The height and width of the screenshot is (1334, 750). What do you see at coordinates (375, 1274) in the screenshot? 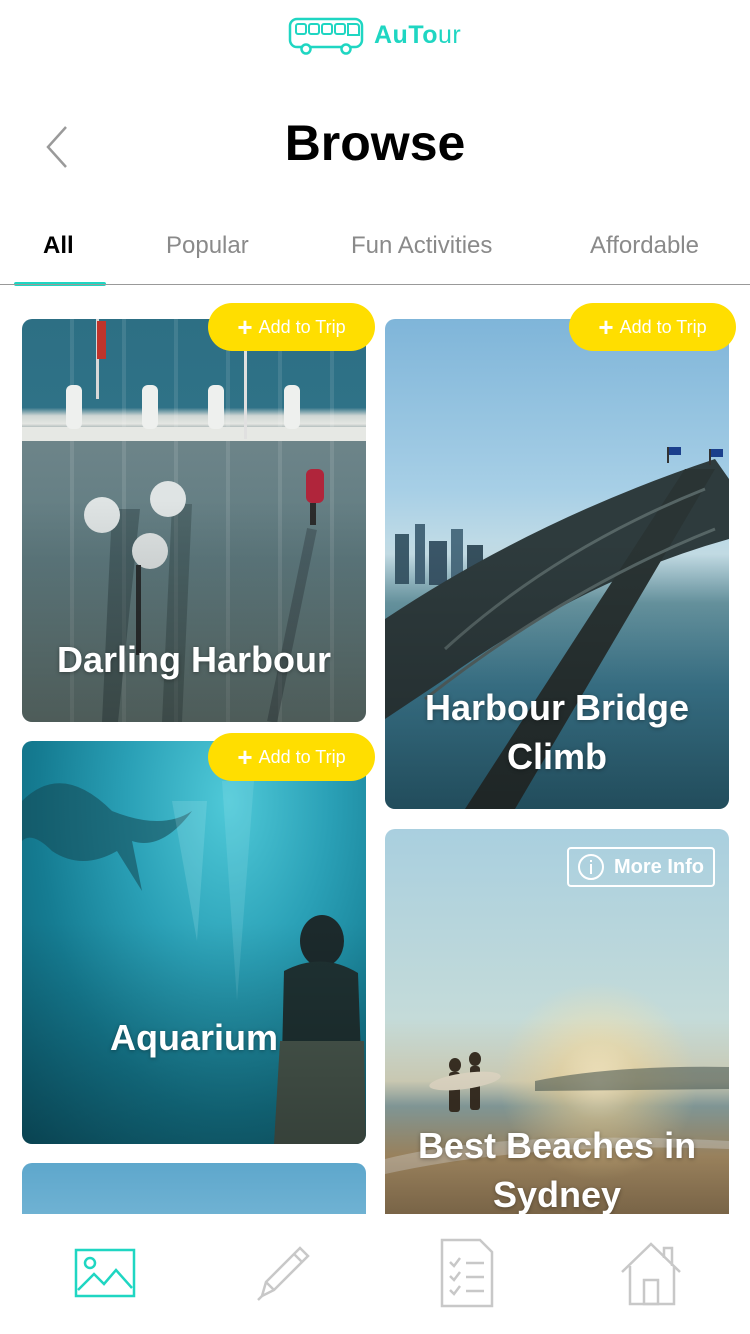
I see `bottom-nav` at bounding box center [375, 1274].